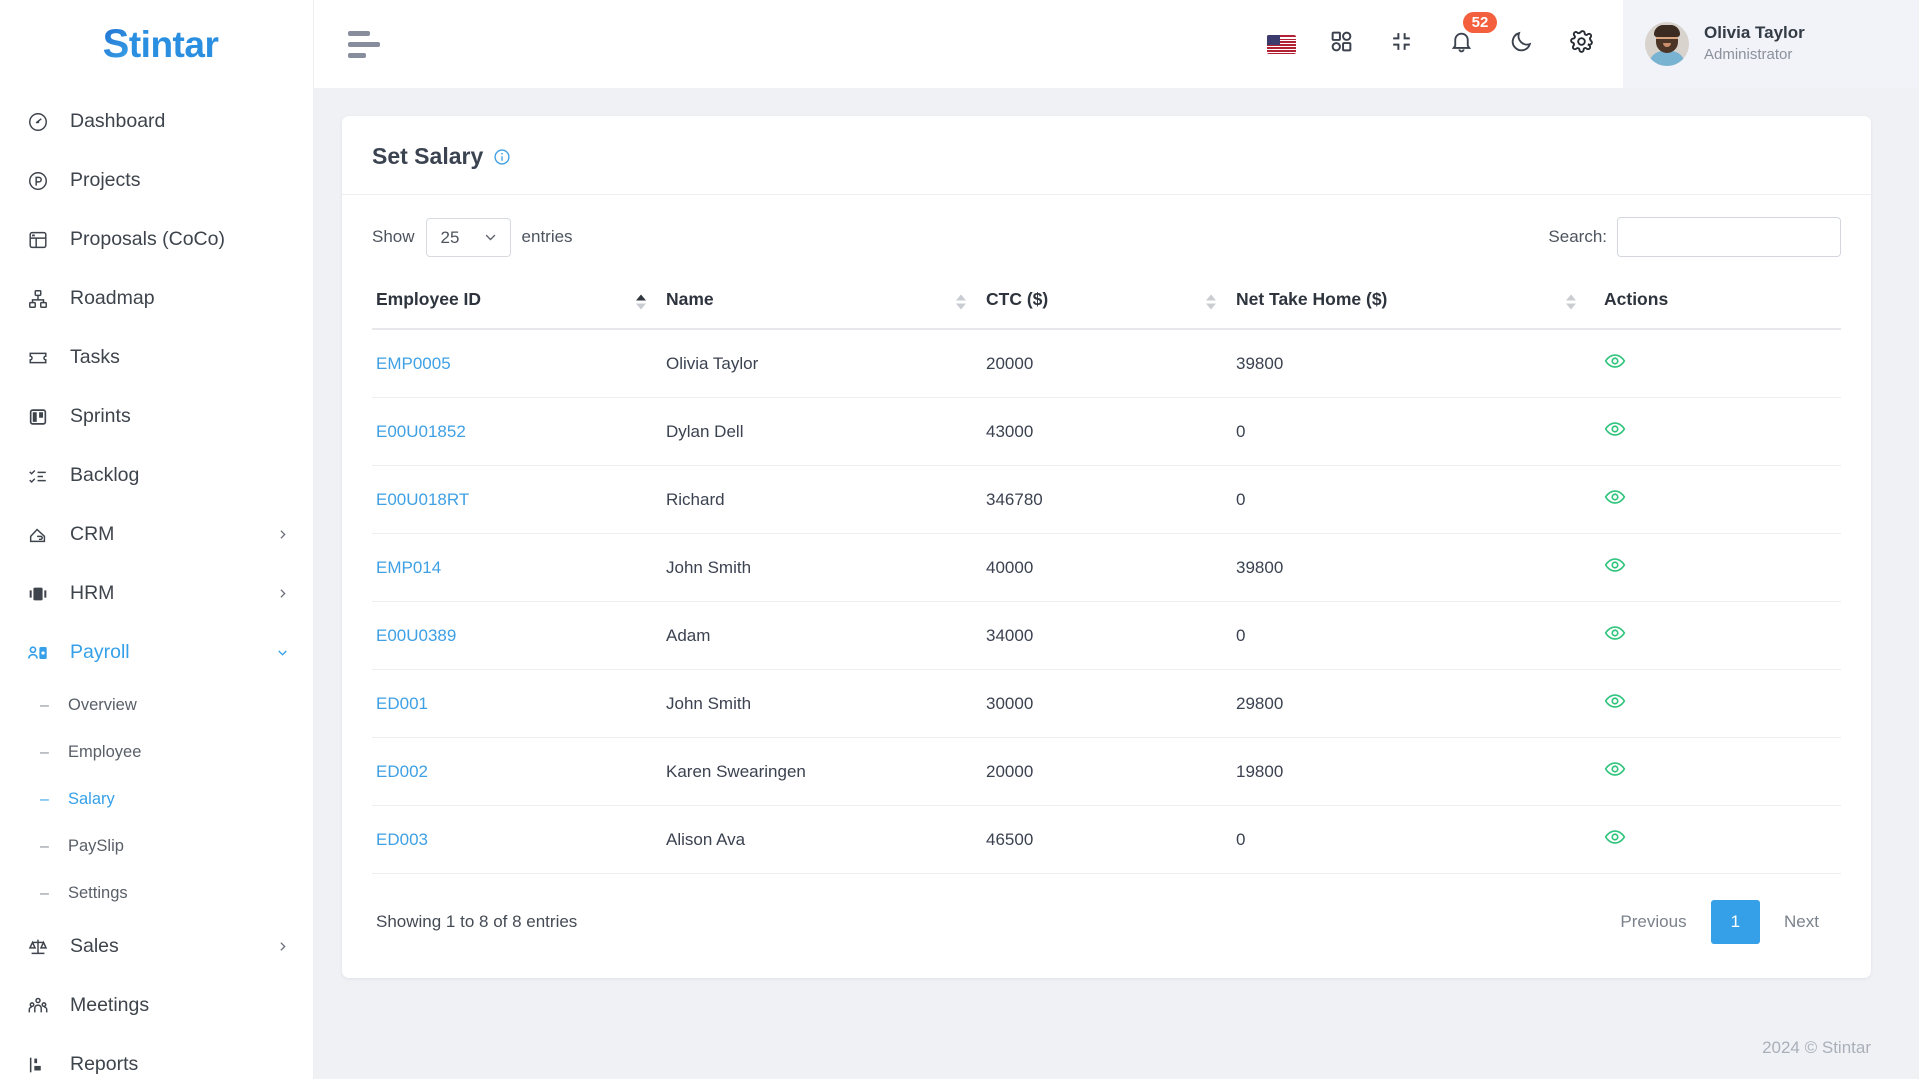 Image resolution: width=1919 pixels, height=1079 pixels. I want to click on column-label: Net Take Home ($), so click(1312, 299).